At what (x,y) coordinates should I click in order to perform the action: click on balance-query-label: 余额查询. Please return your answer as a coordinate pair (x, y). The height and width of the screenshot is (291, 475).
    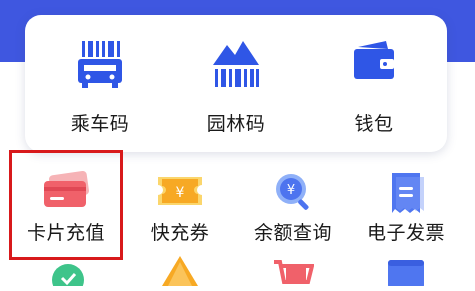
    Looking at the image, I should click on (292, 233).